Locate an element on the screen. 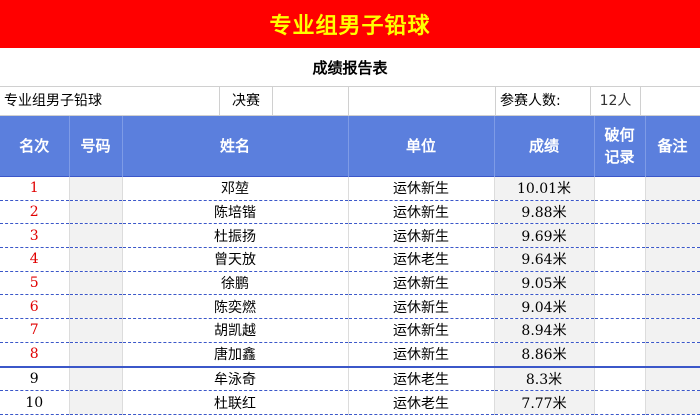 Image resolution: width=700 pixels, height=415 pixels. athlete-name-cell: 陈培锴 is located at coordinates (235, 212).